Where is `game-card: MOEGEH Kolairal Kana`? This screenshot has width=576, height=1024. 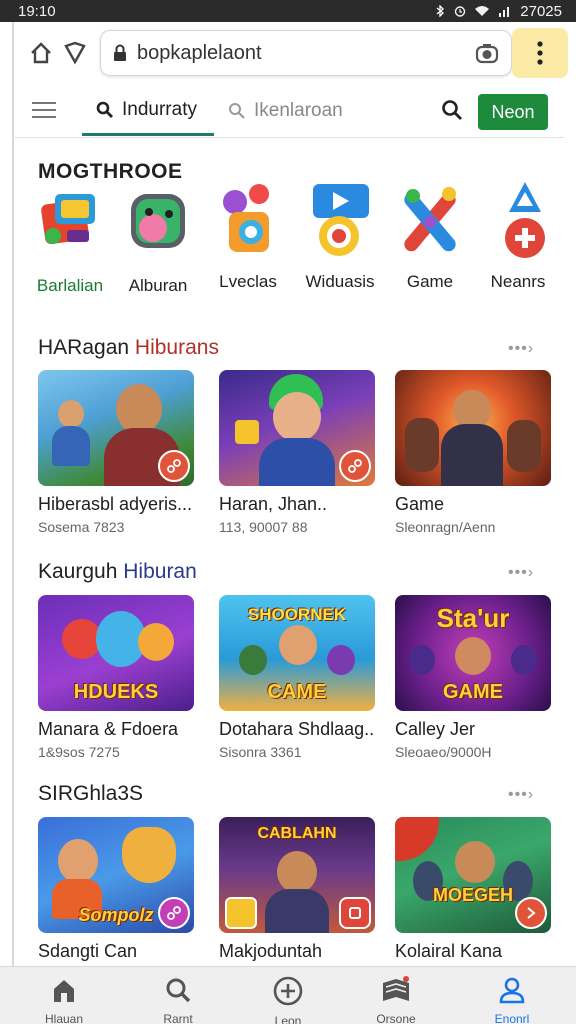 game-card: MOEGEH Kolairal Kana is located at coordinates (473, 889).